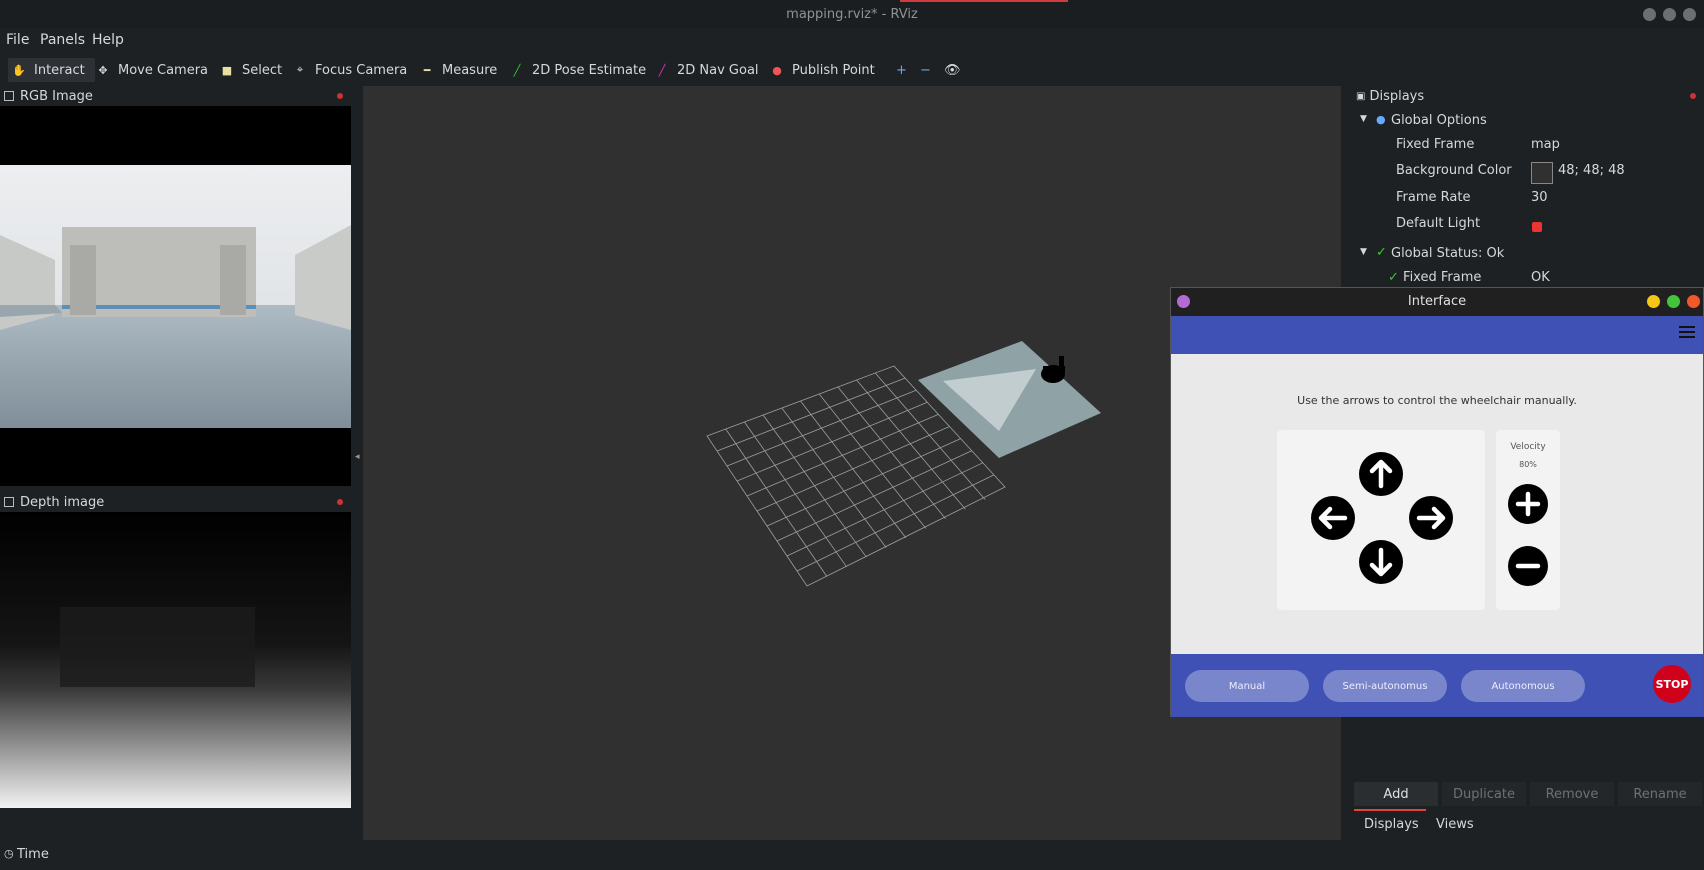 This screenshot has height=870, width=1704. What do you see at coordinates (1435, 144) in the screenshot?
I see `fixed-frame-label: Fixed Frame` at bounding box center [1435, 144].